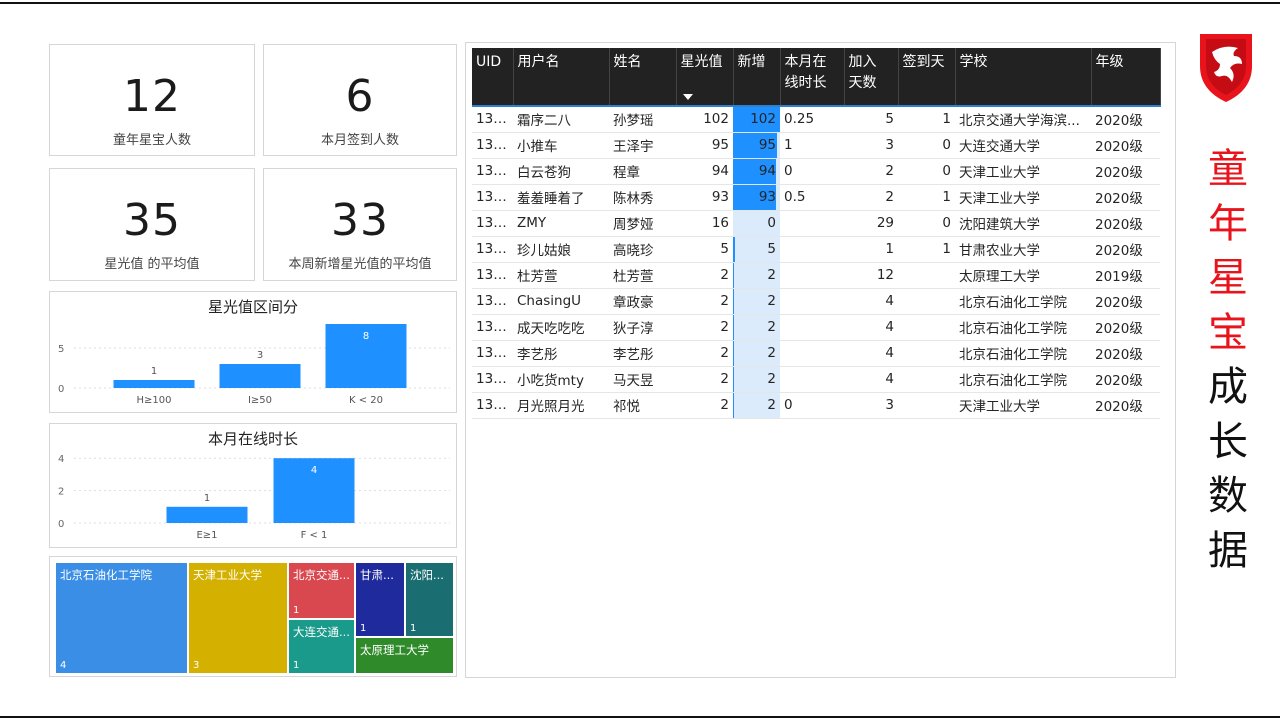 This screenshot has width=1280, height=720. What do you see at coordinates (492, 379) in the screenshot?
I see `cell-uid: 1384` at bounding box center [492, 379].